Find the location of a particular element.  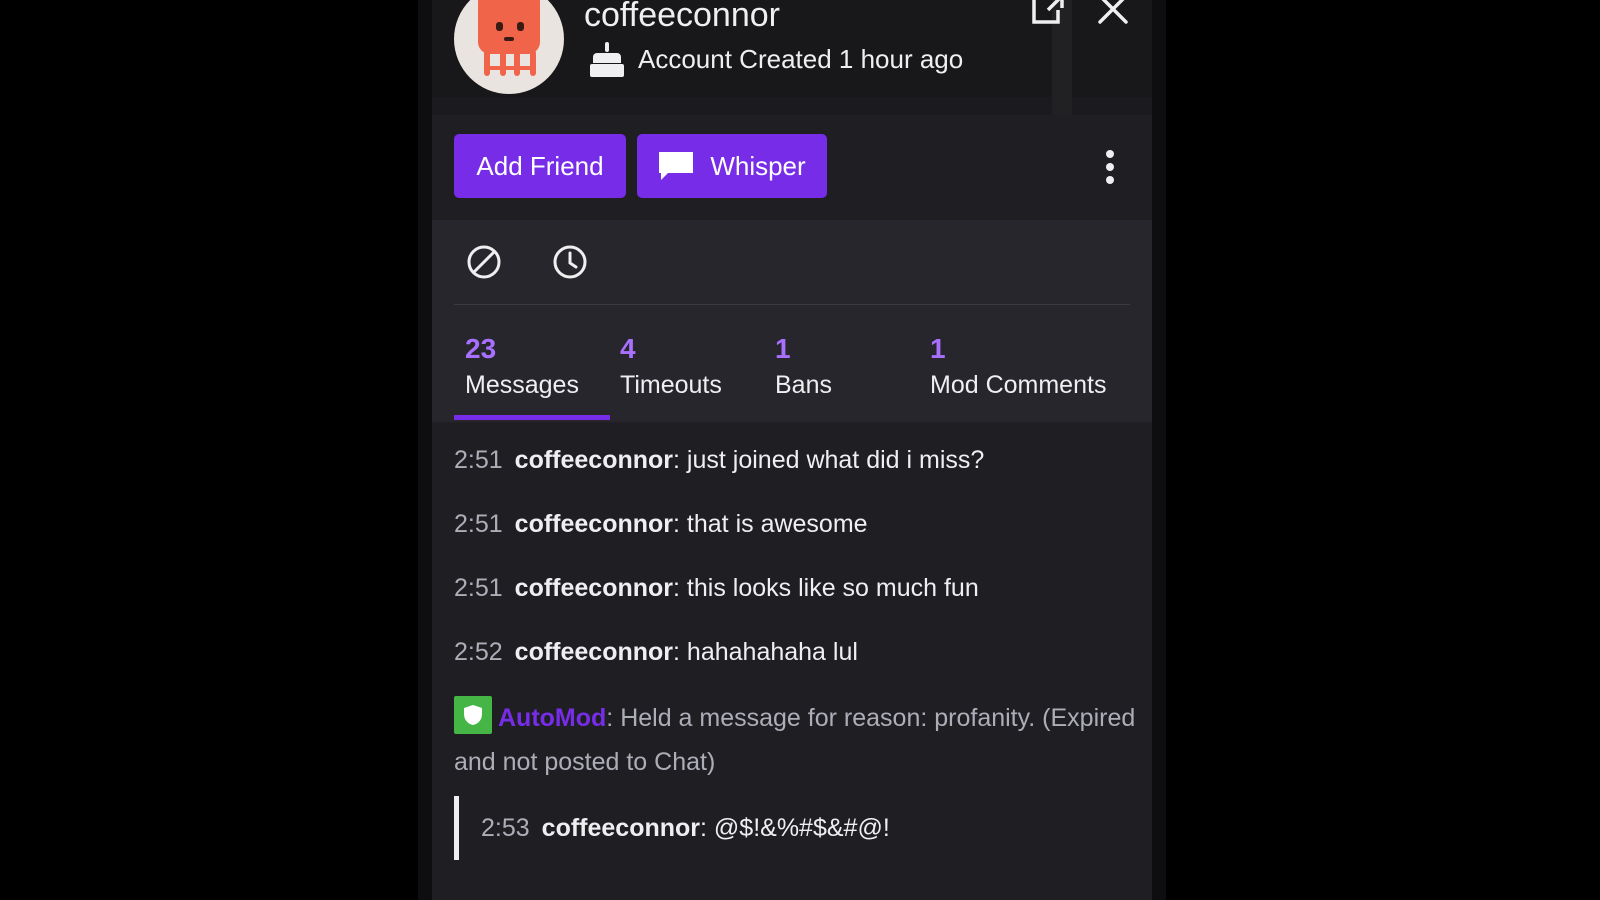

held-message-text: : @$!&%#$&#@! is located at coordinates (795, 828).